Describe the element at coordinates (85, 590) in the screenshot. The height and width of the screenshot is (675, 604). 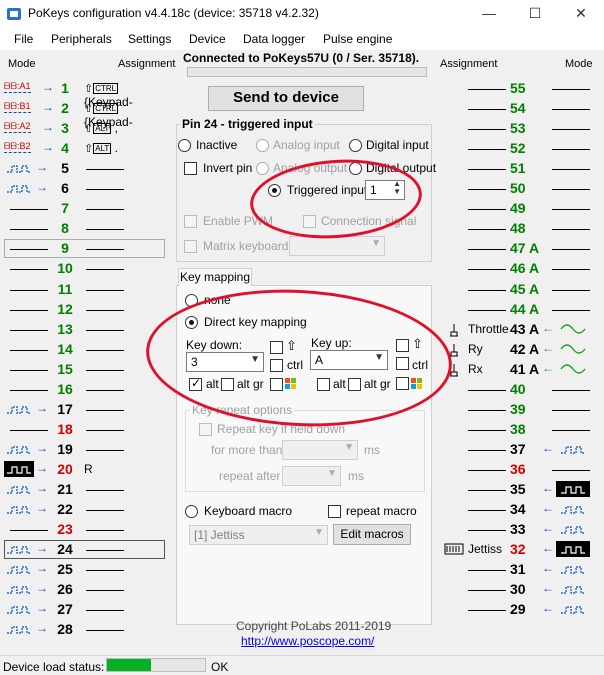
I see `left-pin-row: → 26` at that location.